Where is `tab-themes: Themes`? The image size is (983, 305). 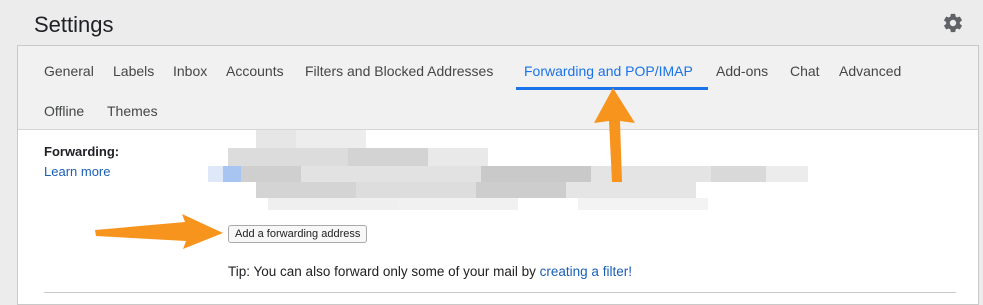 tab-themes: Themes is located at coordinates (132, 111).